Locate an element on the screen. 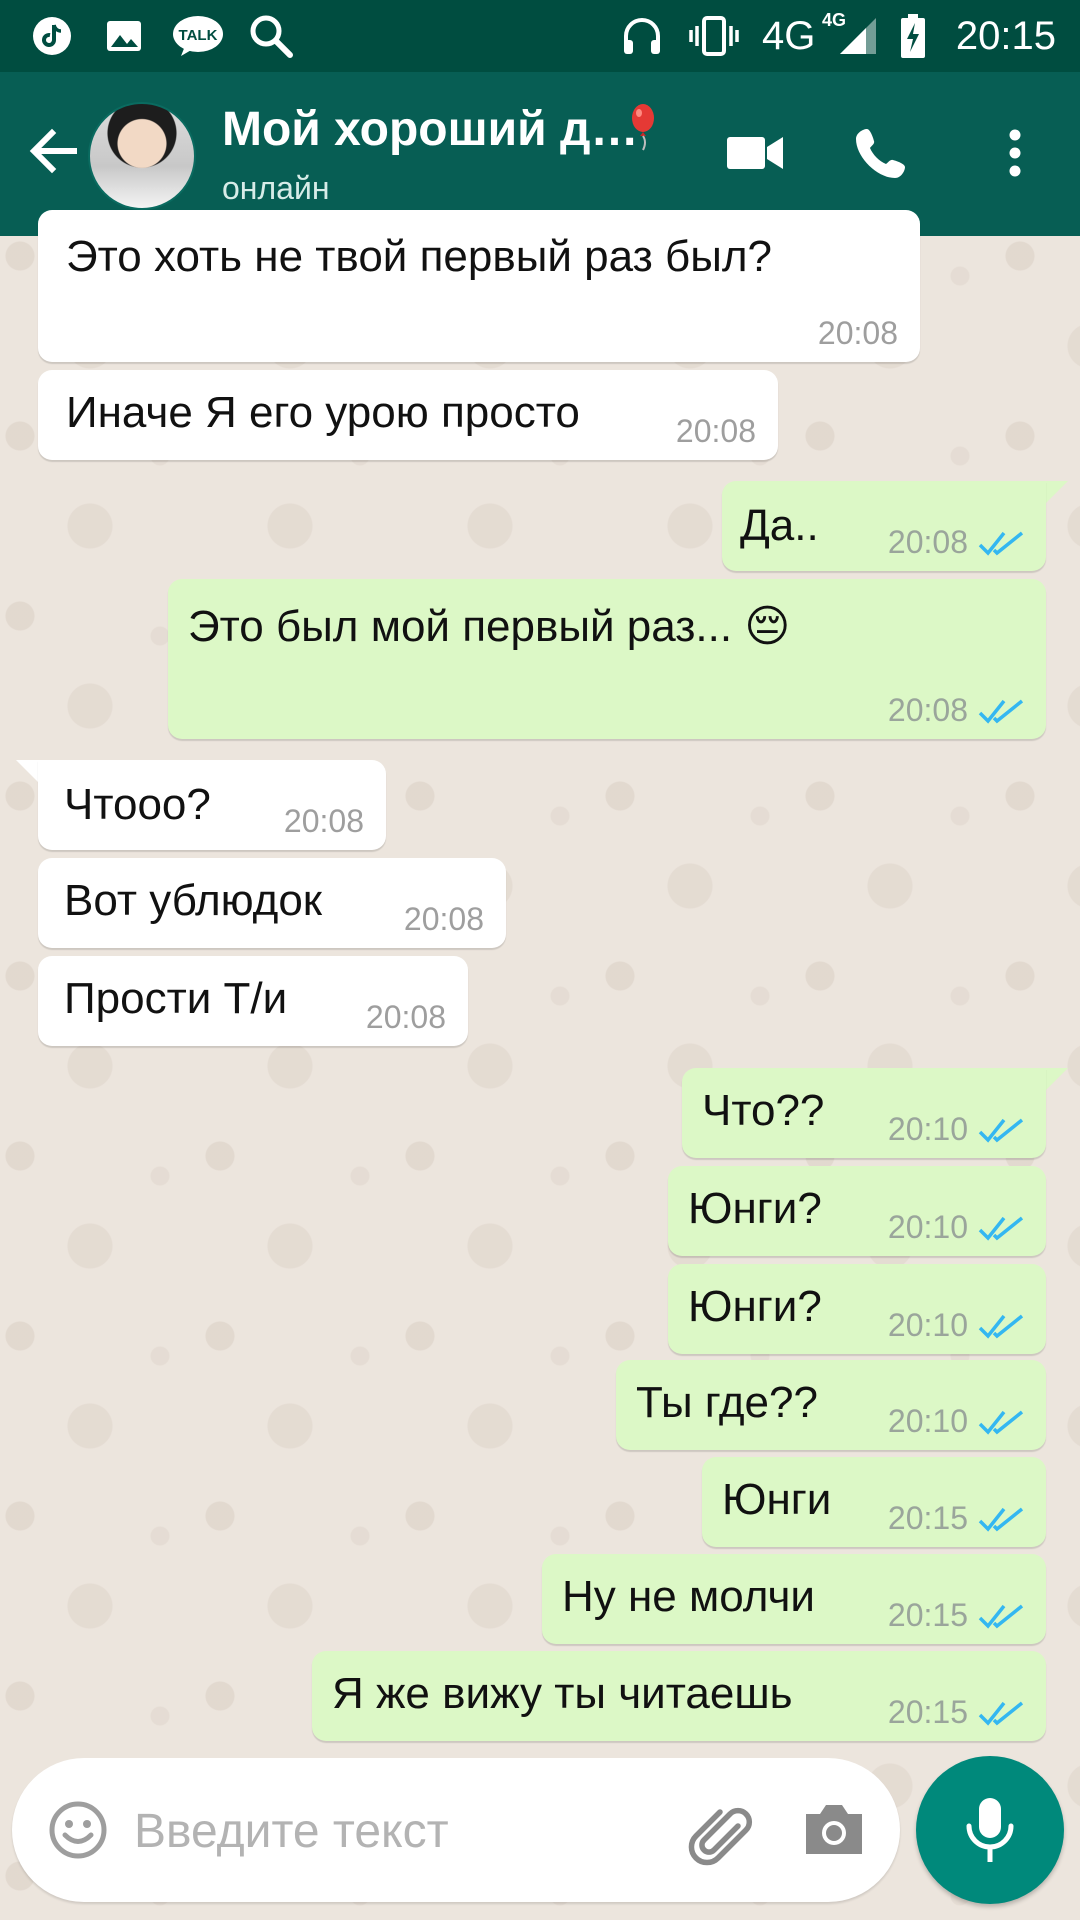 Image resolution: width=1080 pixels, height=1920 pixels. emoji-icon is located at coordinates (78, 1830).